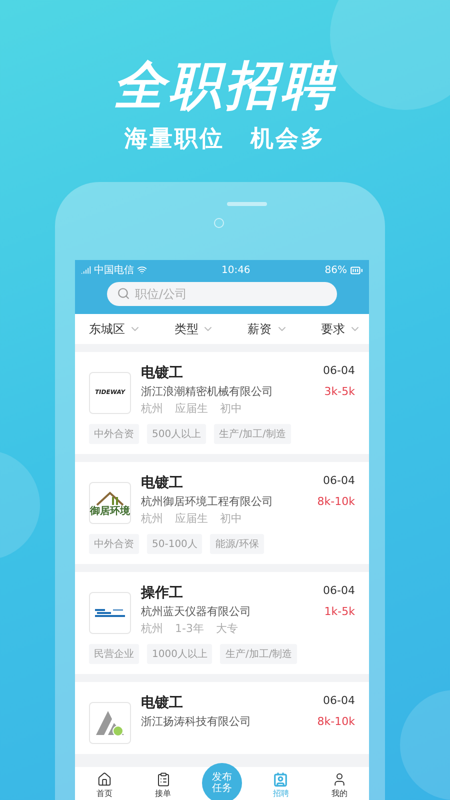 The image size is (450, 800). What do you see at coordinates (356, 270) in the screenshot?
I see `battery-icon` at bounding box center [356, 270].